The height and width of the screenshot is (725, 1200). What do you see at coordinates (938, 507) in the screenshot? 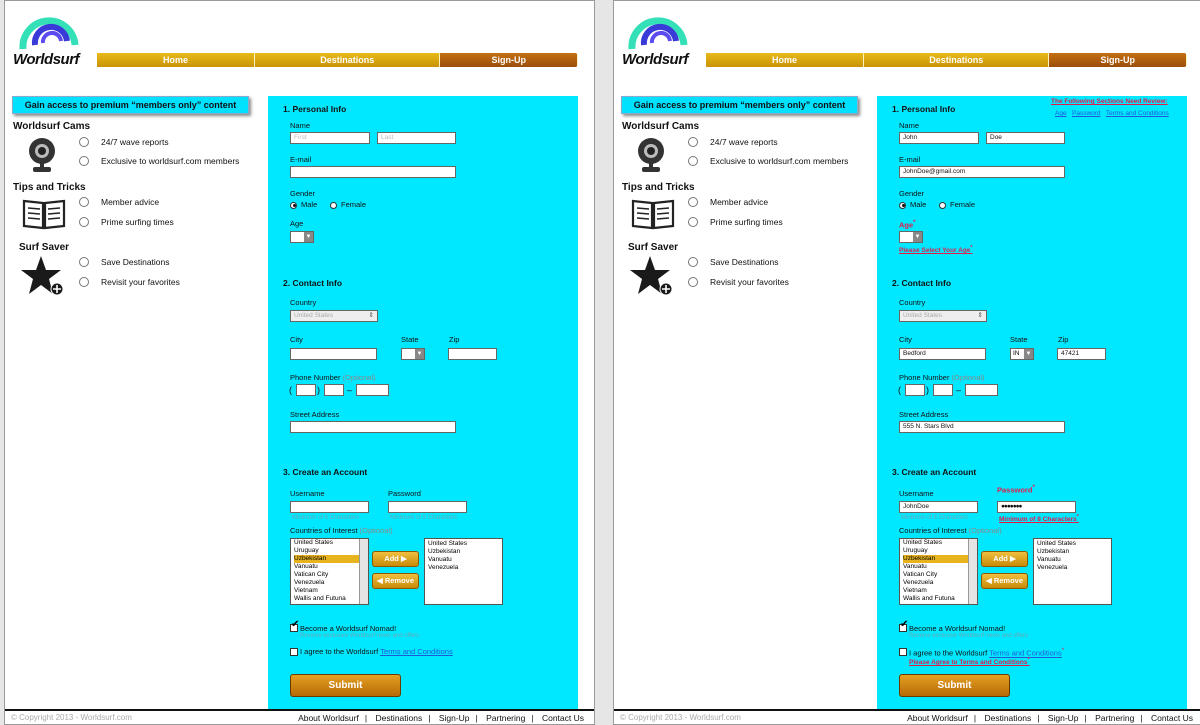
I see `username-input: JohnDoe` at bounding box center [938, 507].